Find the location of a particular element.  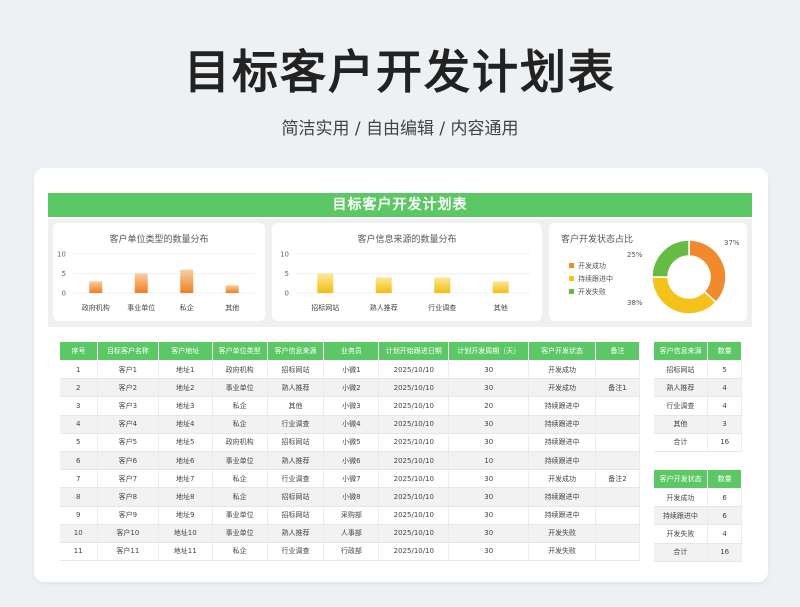

table-row: 3 客户3 地址3 私企 其他 小微3 2025/10/10 20 持续跟进中 is located at coordinates (349, 406).